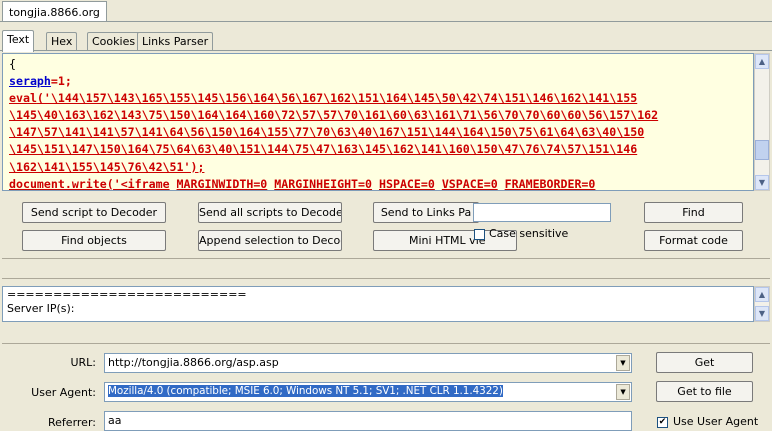 The width and height of the screenshot is (772, 431). I want to click on output-panel: ========================== Server IP(s):, so click(378, 304).